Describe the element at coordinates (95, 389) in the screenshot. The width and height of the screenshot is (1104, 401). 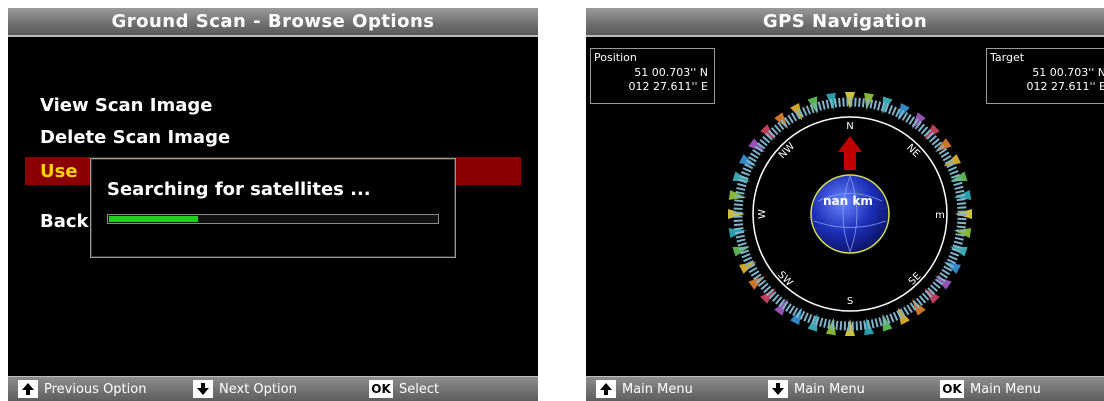
I see `hint-label: Previous Option` at that location.